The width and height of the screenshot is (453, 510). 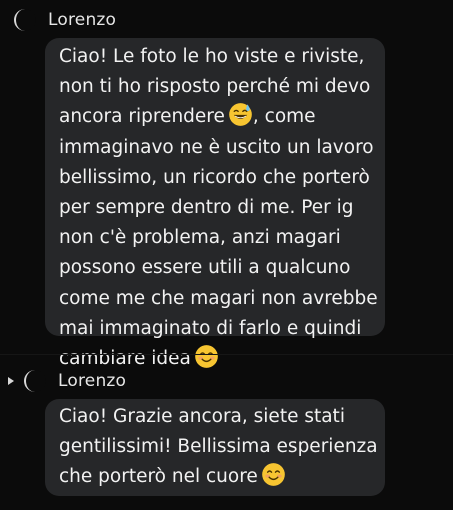 I want to click on message-line: immaginavo ne è uscito un lavoro, so click(x=216, y=147).